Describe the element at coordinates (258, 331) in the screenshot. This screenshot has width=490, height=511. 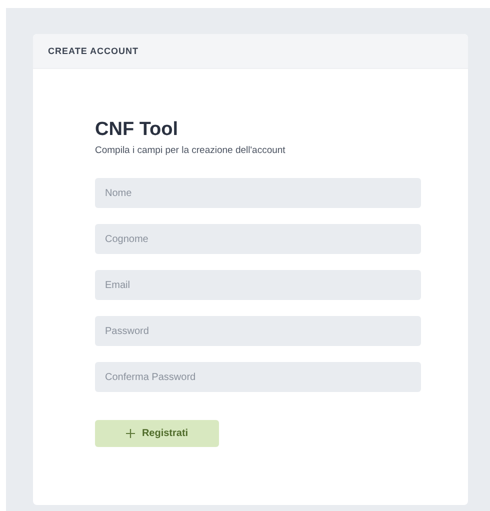
I see `input-field: Password` at that location.